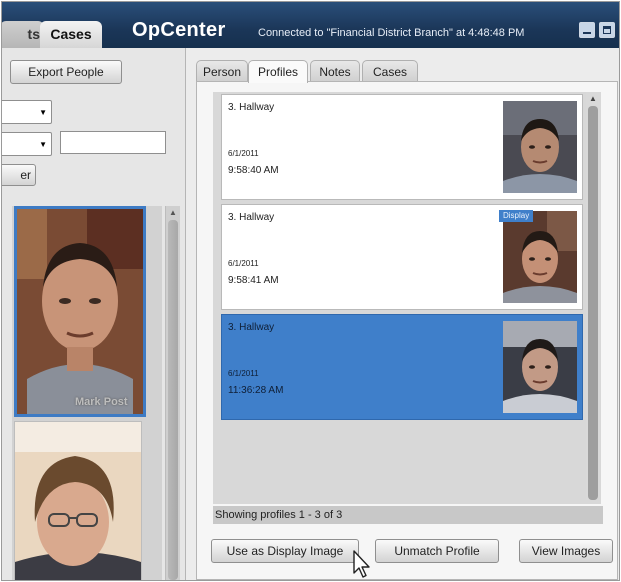 The height and width of the screenshot is (582, 621). Describe the element at coordinates (66, 72) in the screenshot. I see `export-people-button: Export People` at that location.